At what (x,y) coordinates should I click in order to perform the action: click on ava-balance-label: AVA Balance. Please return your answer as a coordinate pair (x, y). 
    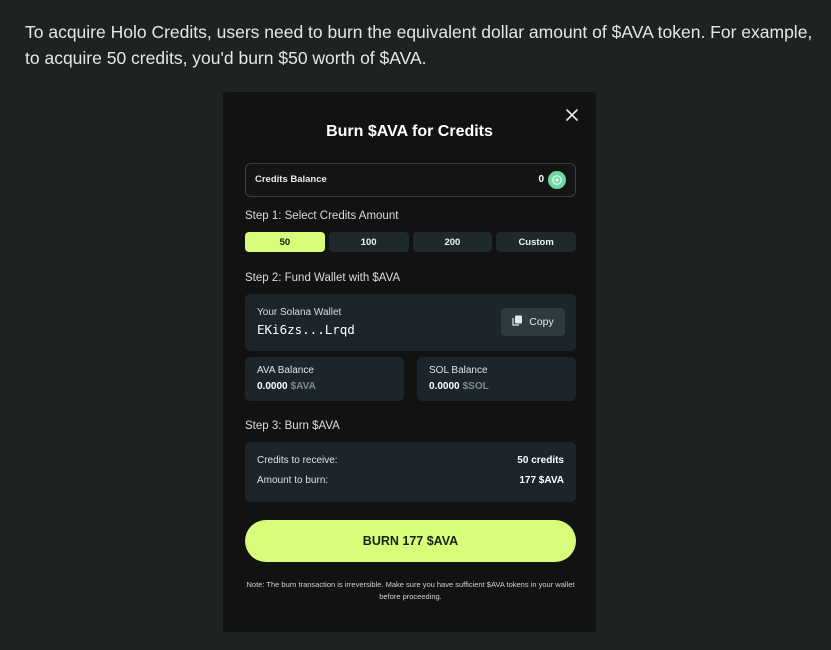
    Looking at the image, I should click on (285, 370).